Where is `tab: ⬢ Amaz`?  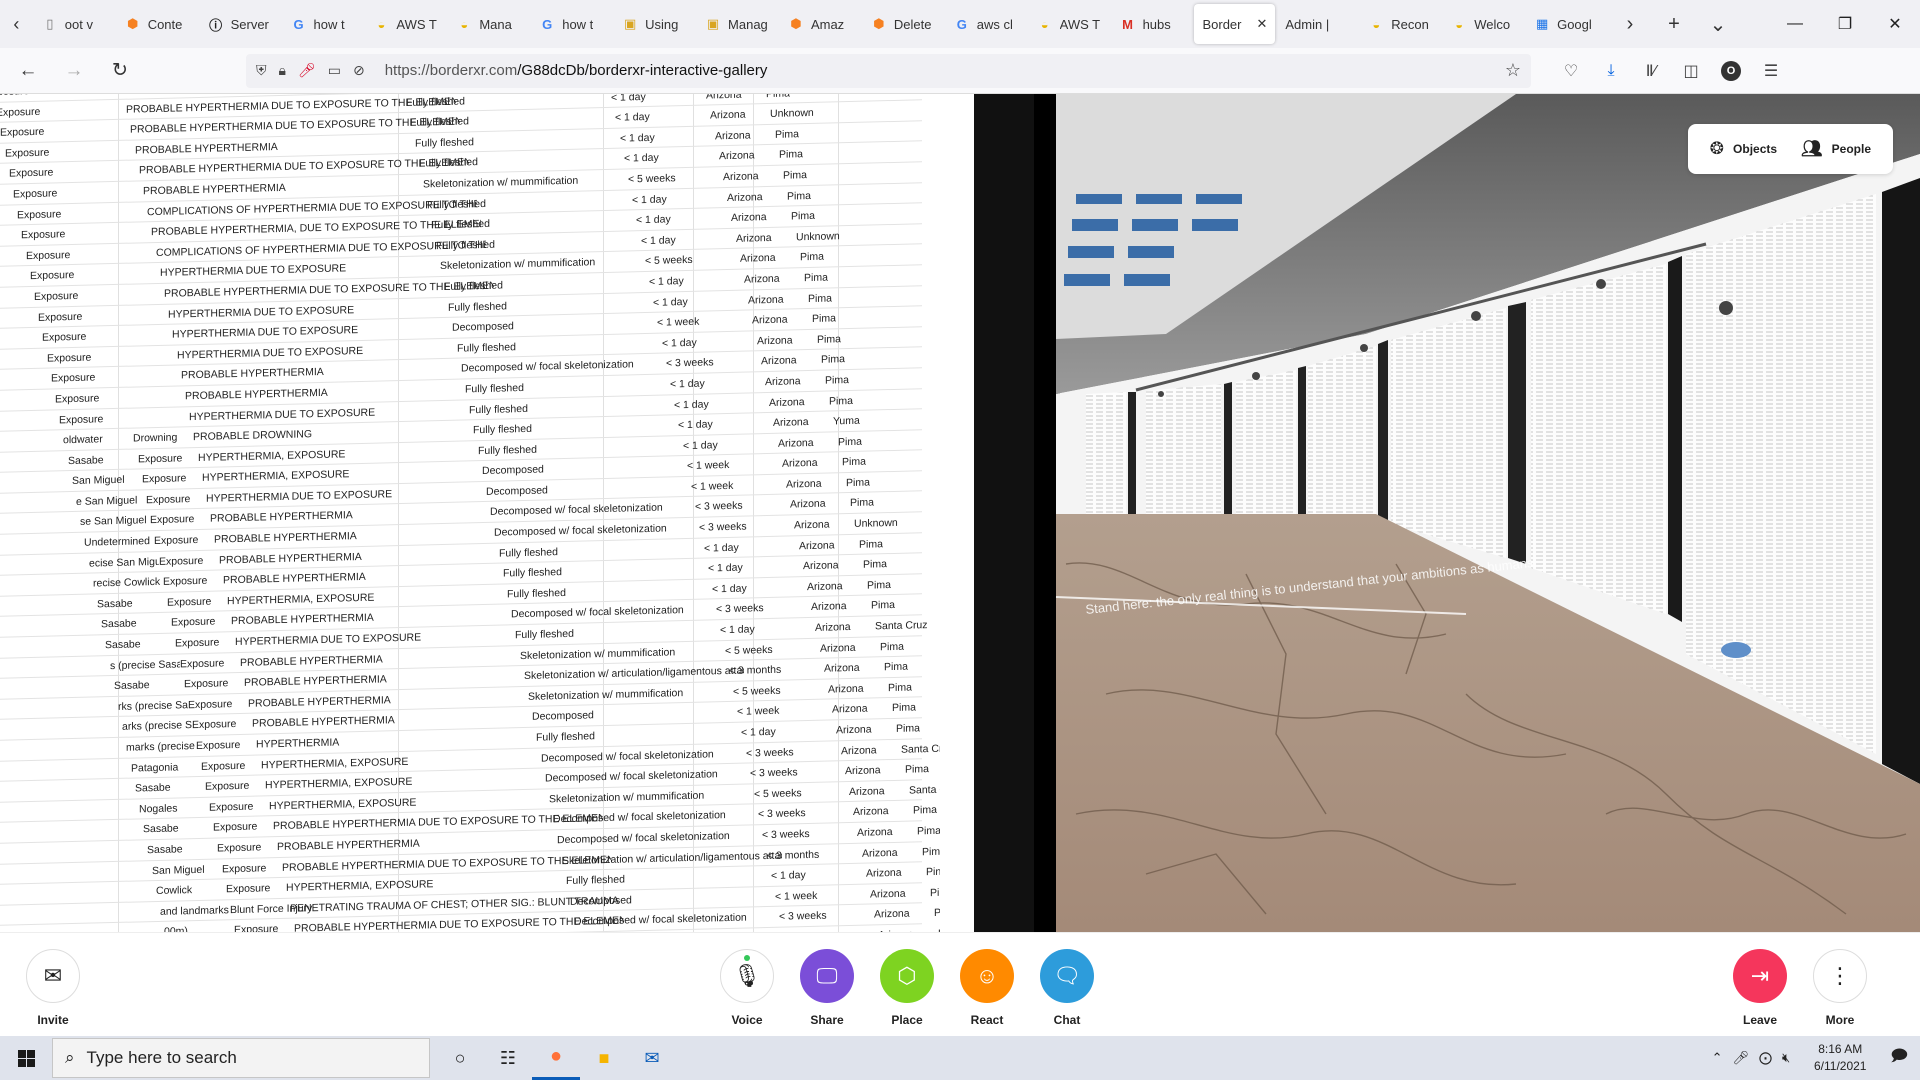 tab: ⬢ Amaz is located at coordinates (820, 24).